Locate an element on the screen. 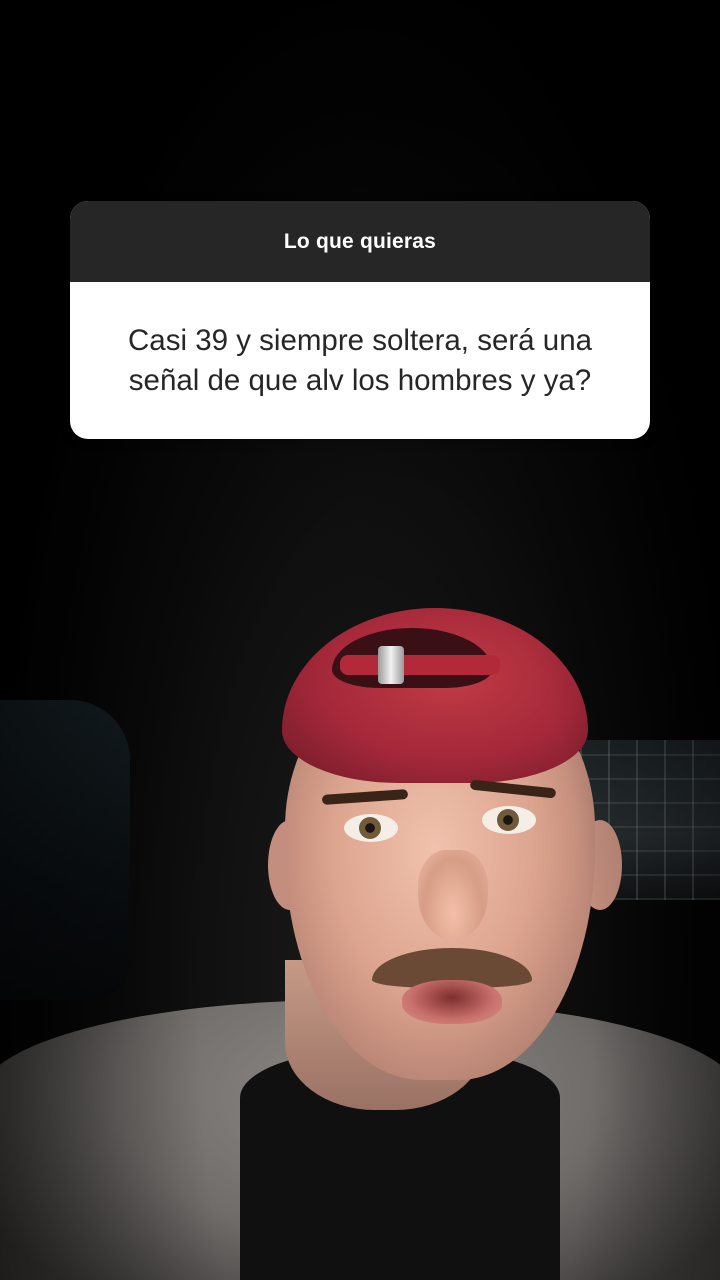 The width and height of the screenshot is (720, 1280). question-sticker-header: Lo que quieras is located at coordinates (360, 241).